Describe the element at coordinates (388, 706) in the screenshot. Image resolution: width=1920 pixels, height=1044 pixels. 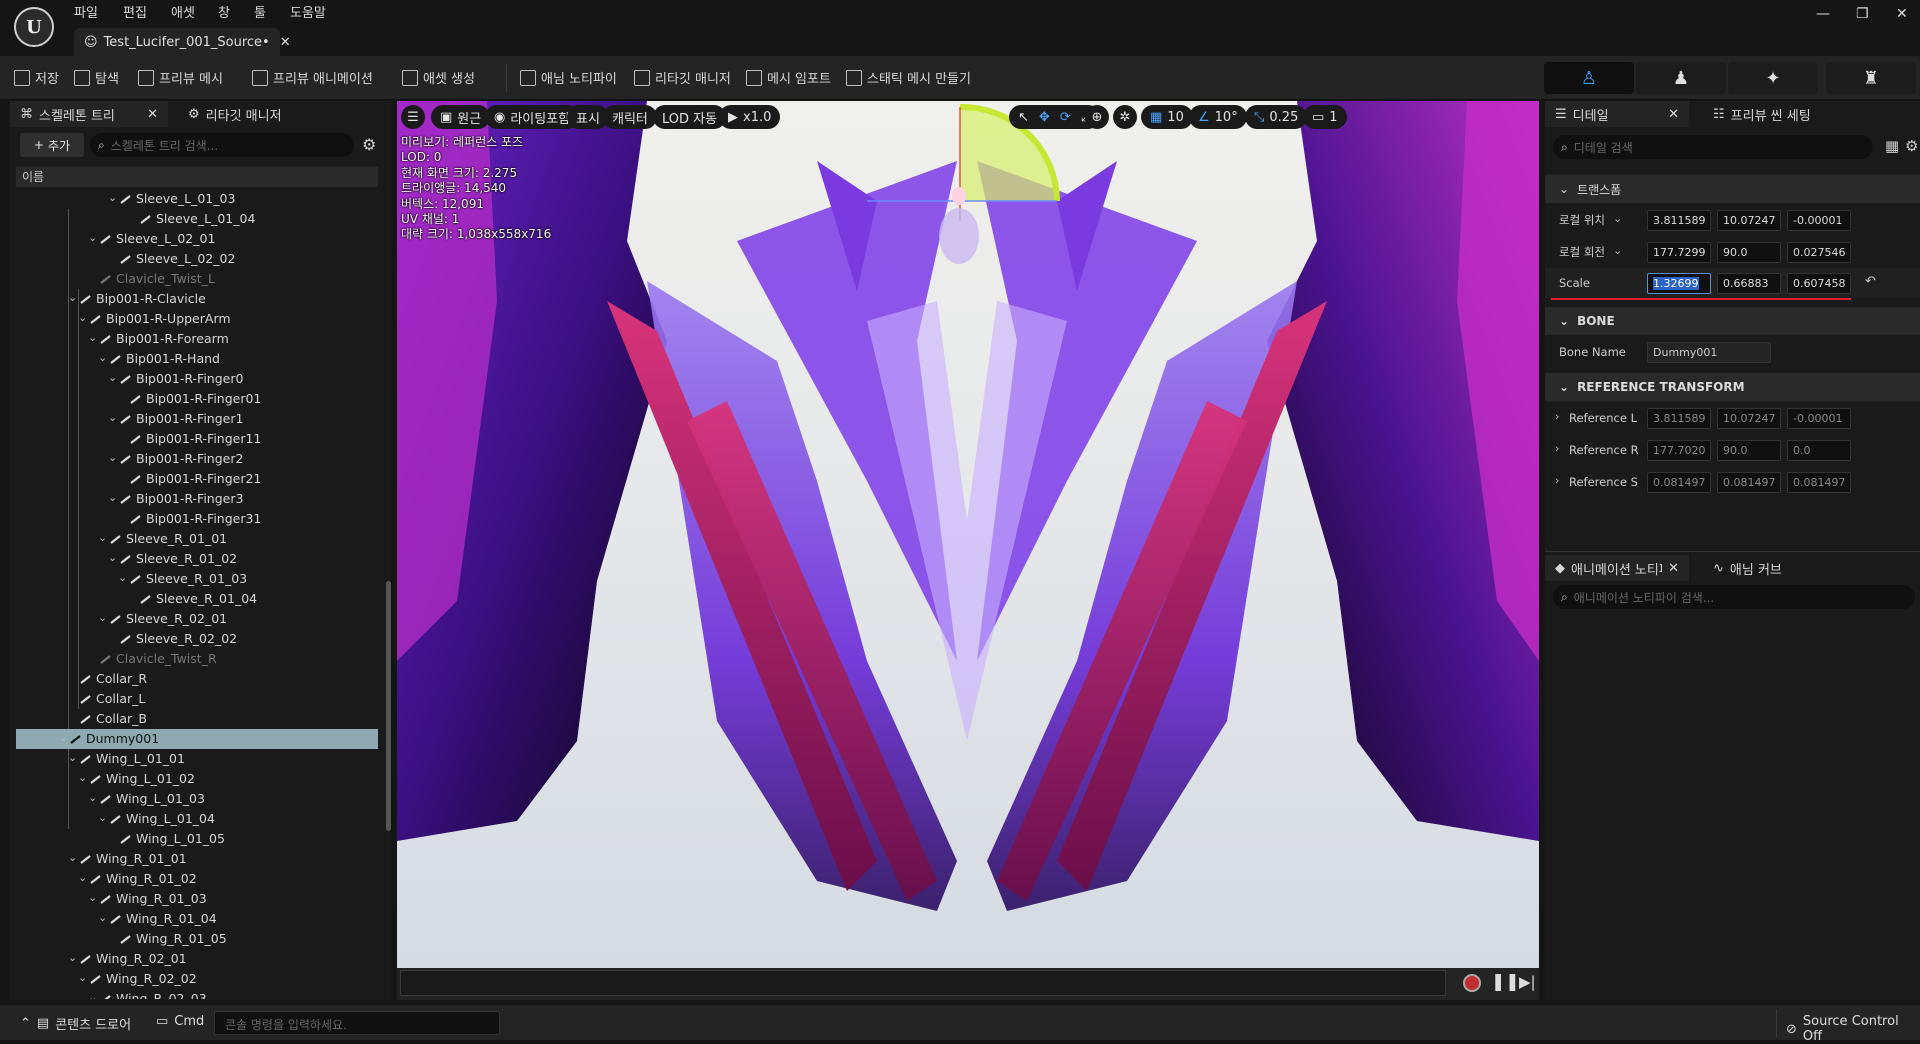
I see `tree-scrollbar` at that location.